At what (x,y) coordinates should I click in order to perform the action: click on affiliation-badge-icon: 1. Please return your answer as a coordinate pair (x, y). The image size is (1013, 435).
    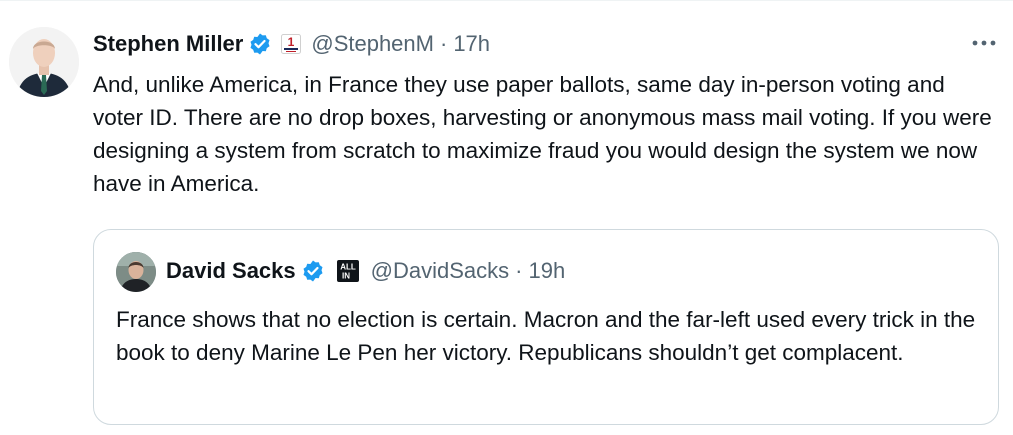
    Looking at the image, I should click on (291, 44).